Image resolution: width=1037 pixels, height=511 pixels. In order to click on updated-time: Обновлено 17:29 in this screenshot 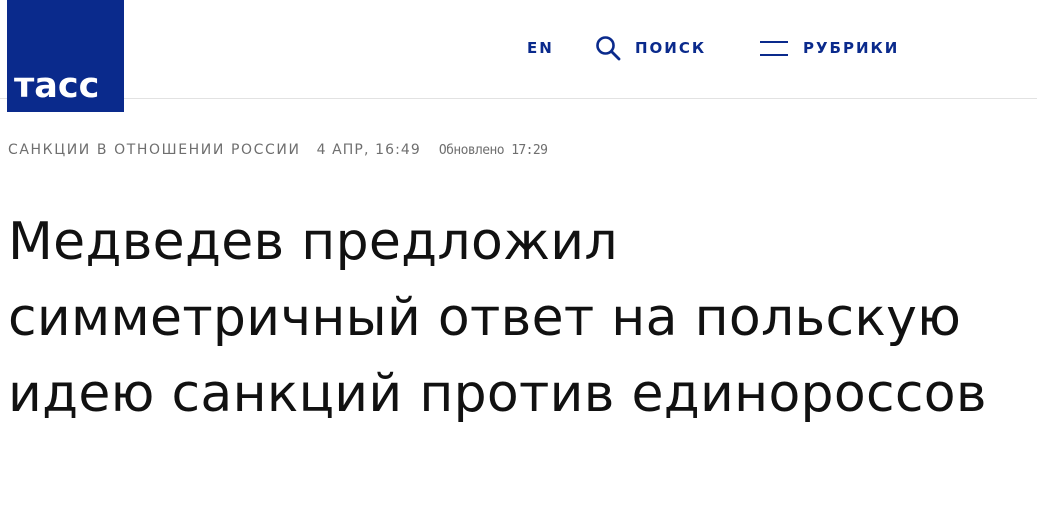, I will do `click(493, 150)`.